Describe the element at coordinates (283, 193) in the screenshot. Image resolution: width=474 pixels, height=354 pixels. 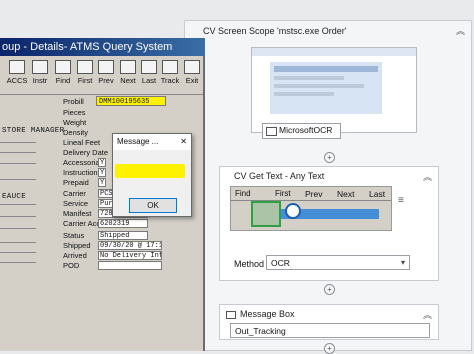
I see `preview-first: First` at that location.